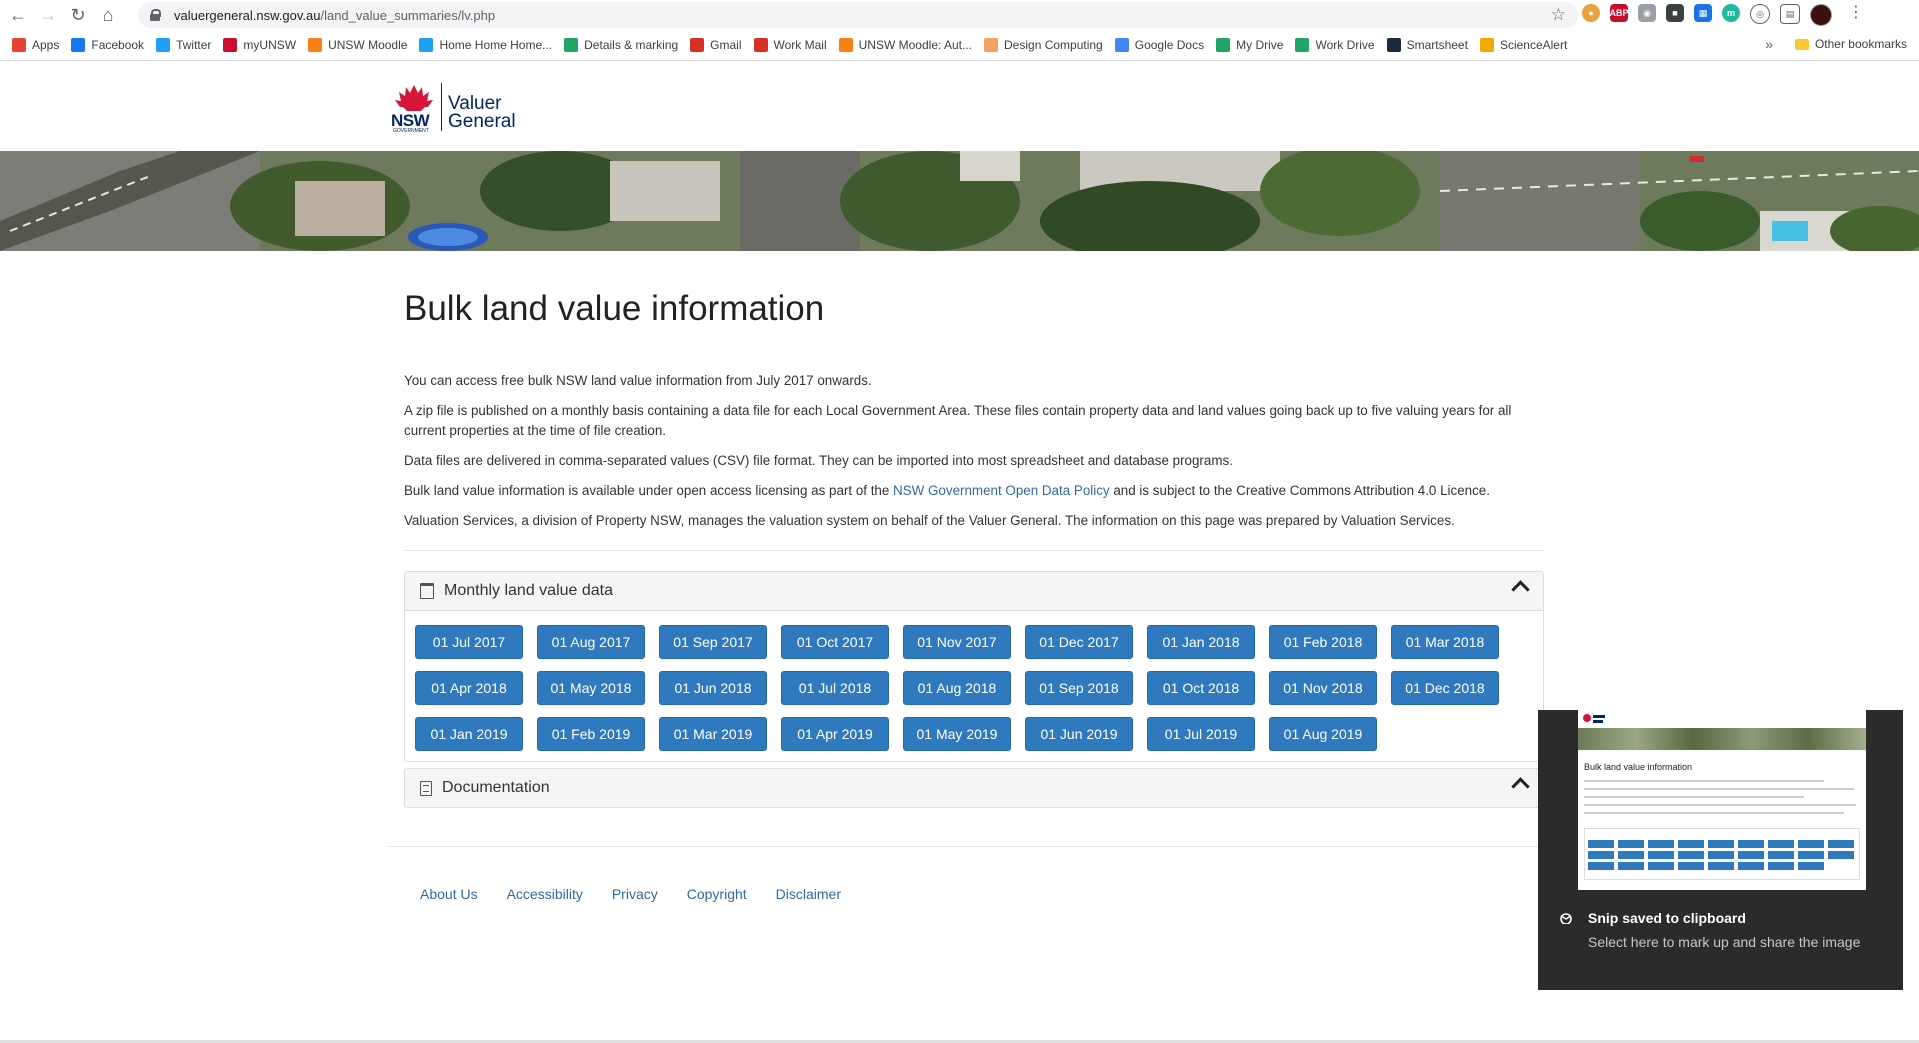 The width and height of the screenshot is (1919, 1043). What do you see at coordinates (1437, 45) in the screenshot?
I see `bookmark-label: Smartsheet` at bounding box center [1437, 45].